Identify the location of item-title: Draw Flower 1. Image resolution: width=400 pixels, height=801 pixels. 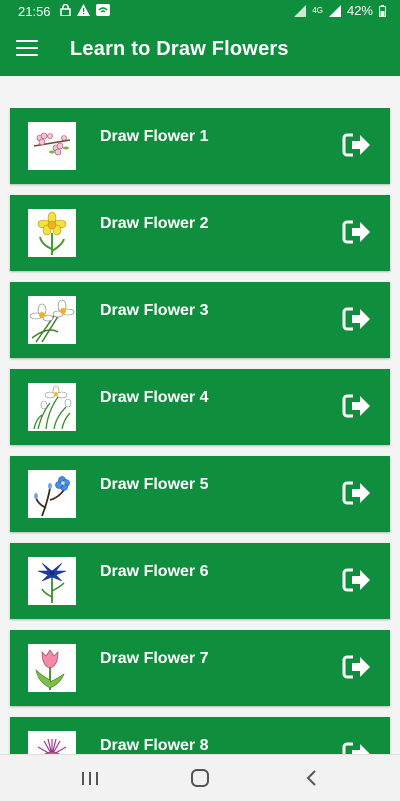
(154, 136).